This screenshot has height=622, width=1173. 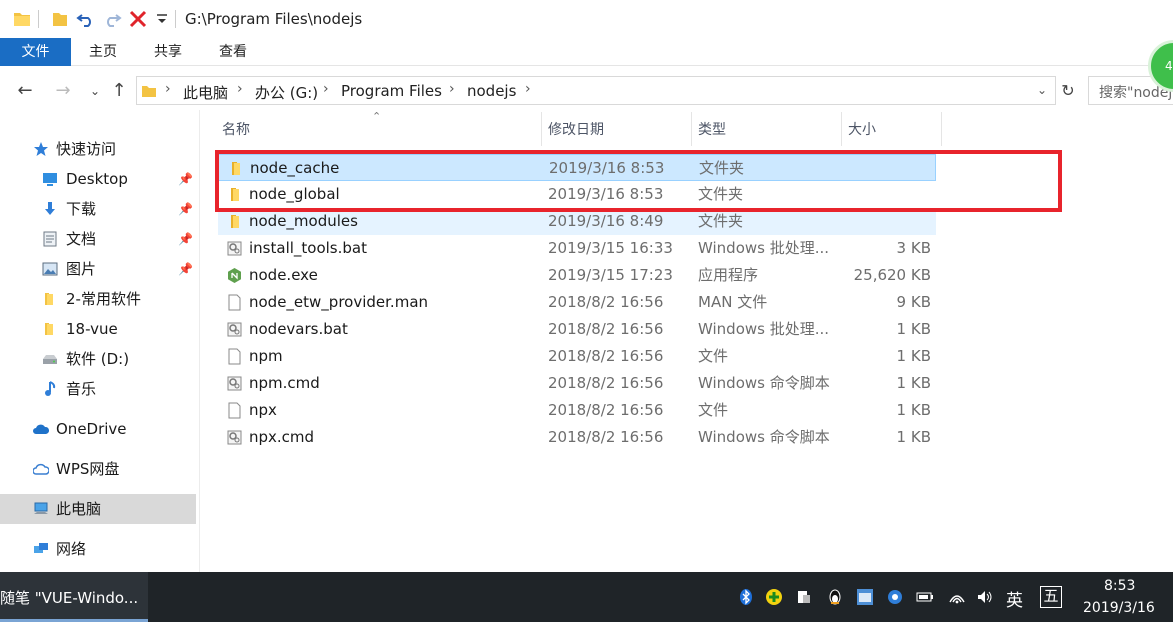 I want to click on ime-language-indicator: 英, so click(x=1014, y=598).